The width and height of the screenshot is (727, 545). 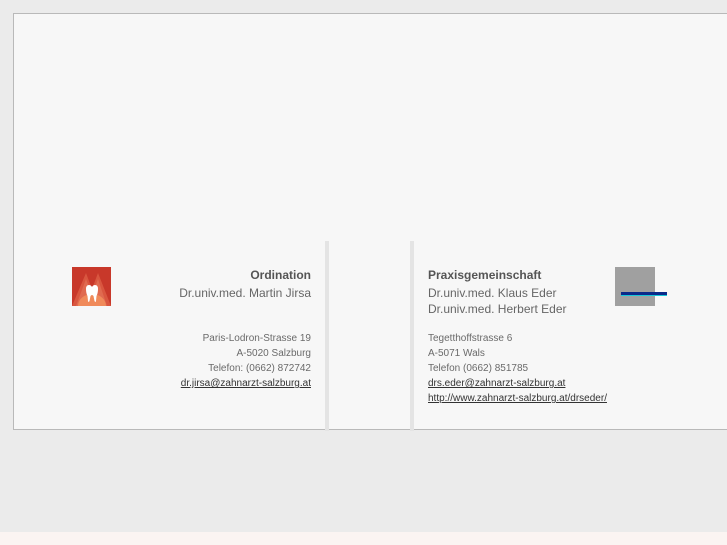 What do you see at coordinates (327, 336) in the screenshot?
I see `column-divider-left` at bounding box center [327, 336].